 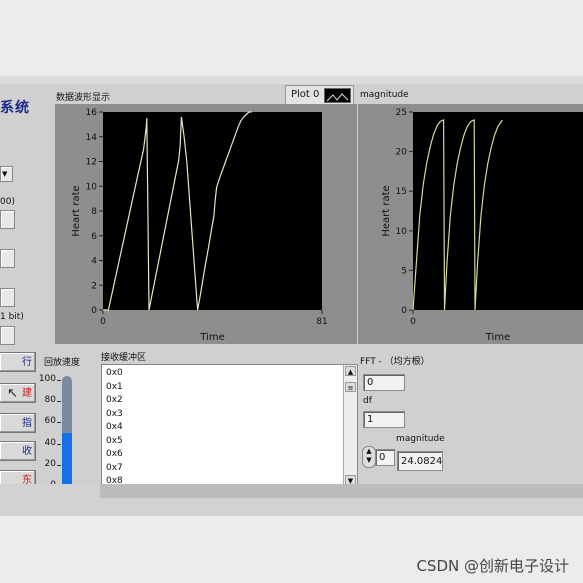 What do you see at coordinates (94, 262) in the screenshot?
I see `y-tick-label: 4` at bounding box center [94, 262].